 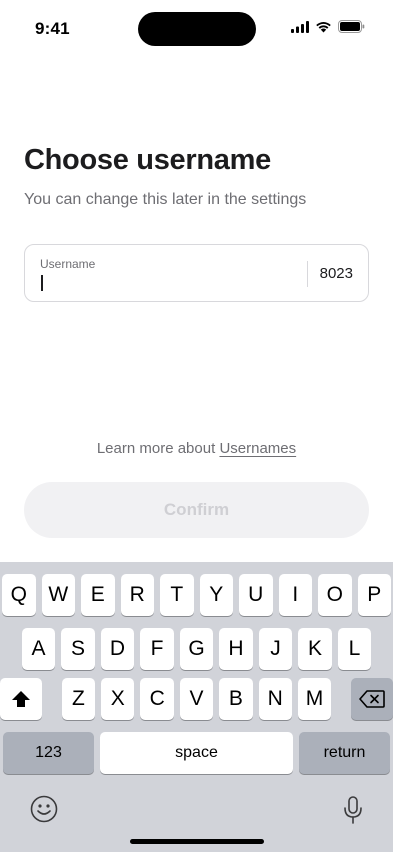 I want to click on key-b: B, so click(x=236, y=699).